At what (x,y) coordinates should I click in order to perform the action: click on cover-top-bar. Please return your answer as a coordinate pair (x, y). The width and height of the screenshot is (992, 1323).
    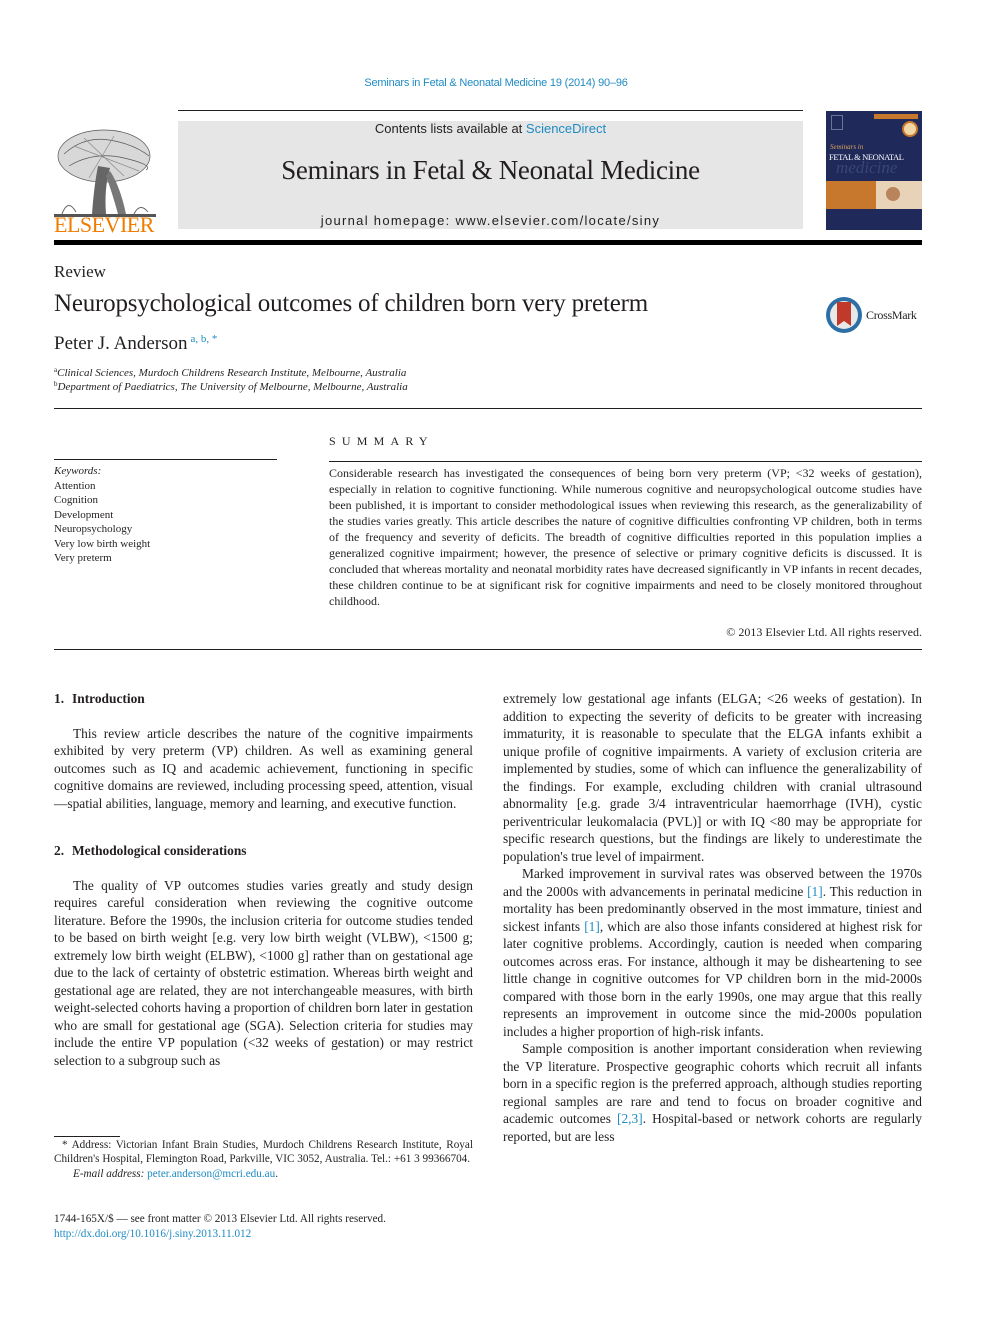
    Looking at the image, I should click on (896, 116).